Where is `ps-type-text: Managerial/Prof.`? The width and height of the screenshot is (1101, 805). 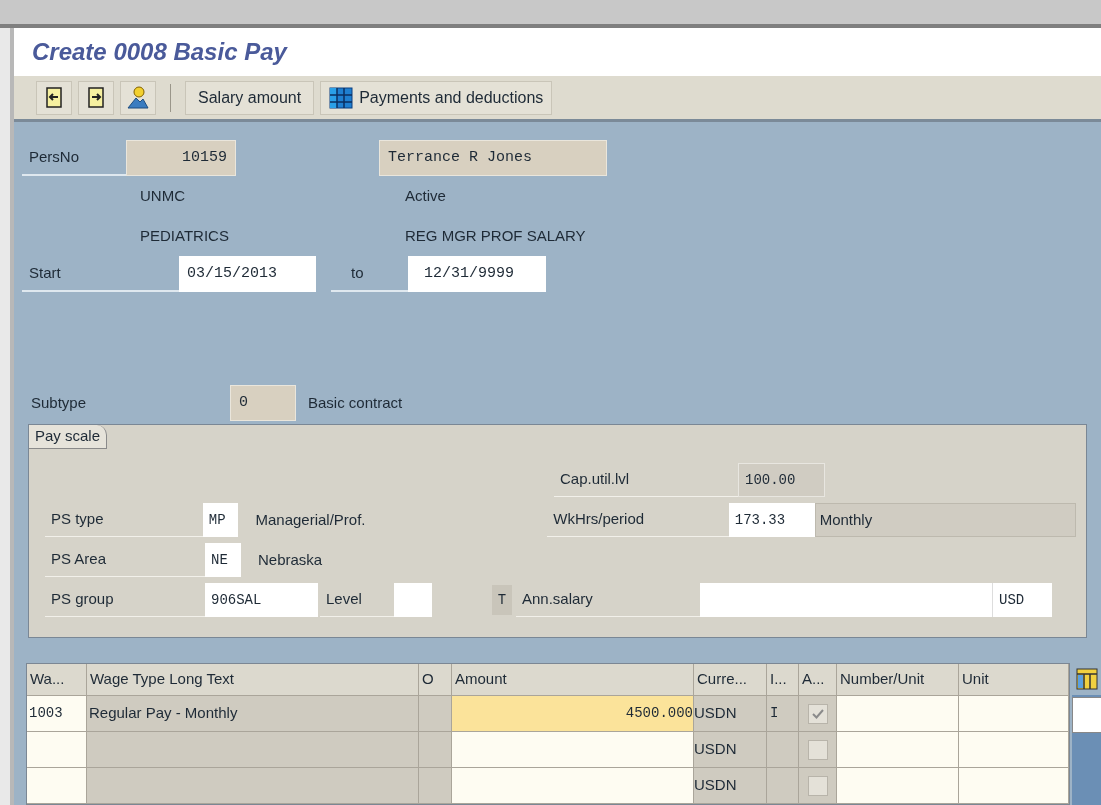
ps-type-text: Managerial/Prof. is located at coordinates (311, 519).